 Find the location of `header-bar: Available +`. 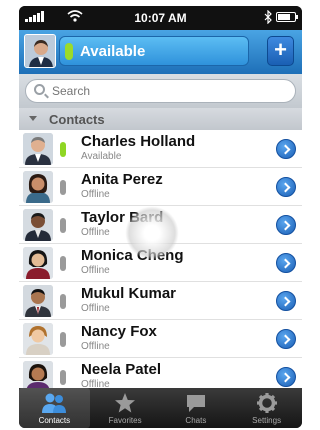

header-bar: Available + is located at coordinates (160, 52).